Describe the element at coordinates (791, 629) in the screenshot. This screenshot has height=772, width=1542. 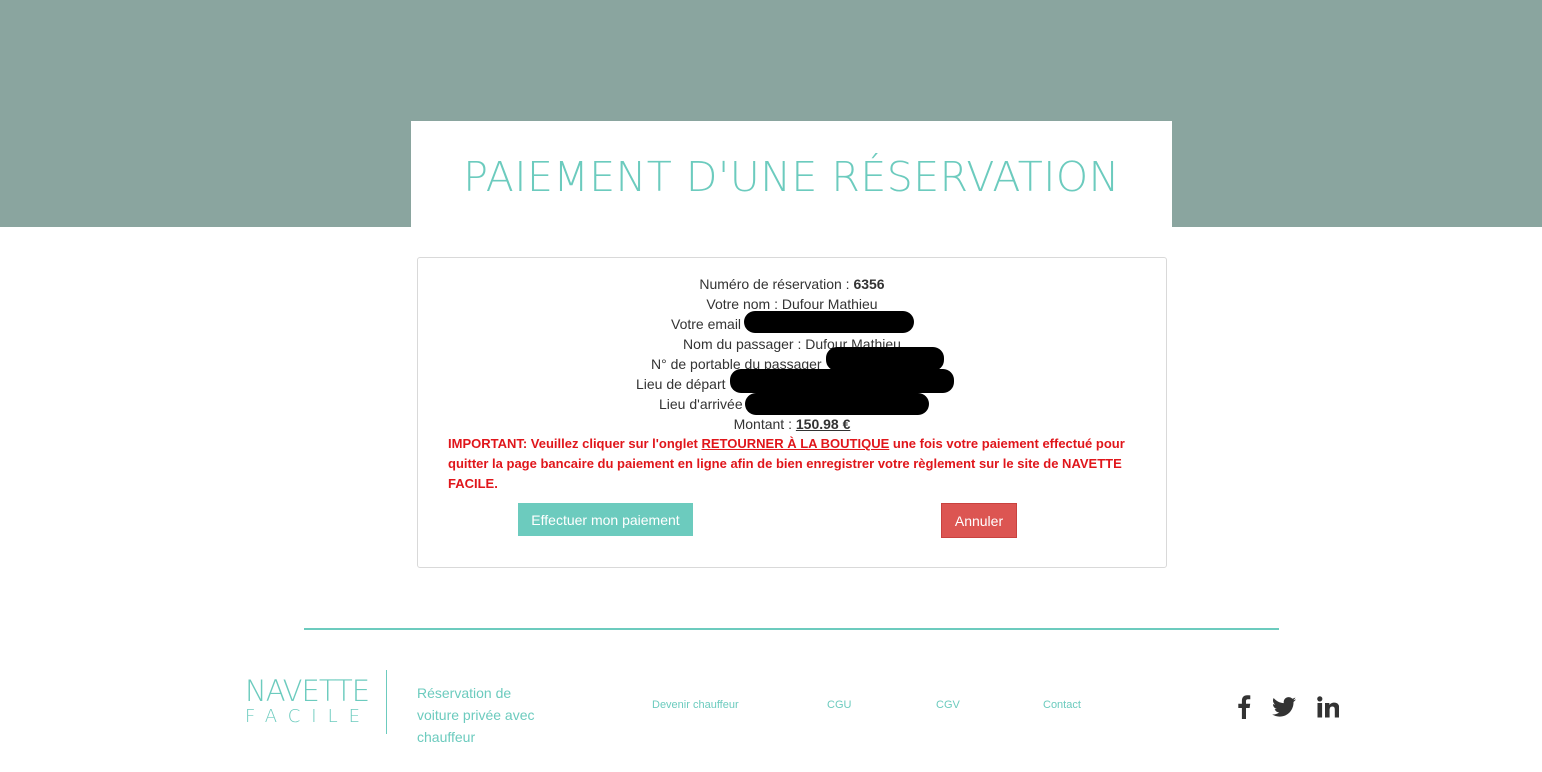
I see `footer-divider` at that location.